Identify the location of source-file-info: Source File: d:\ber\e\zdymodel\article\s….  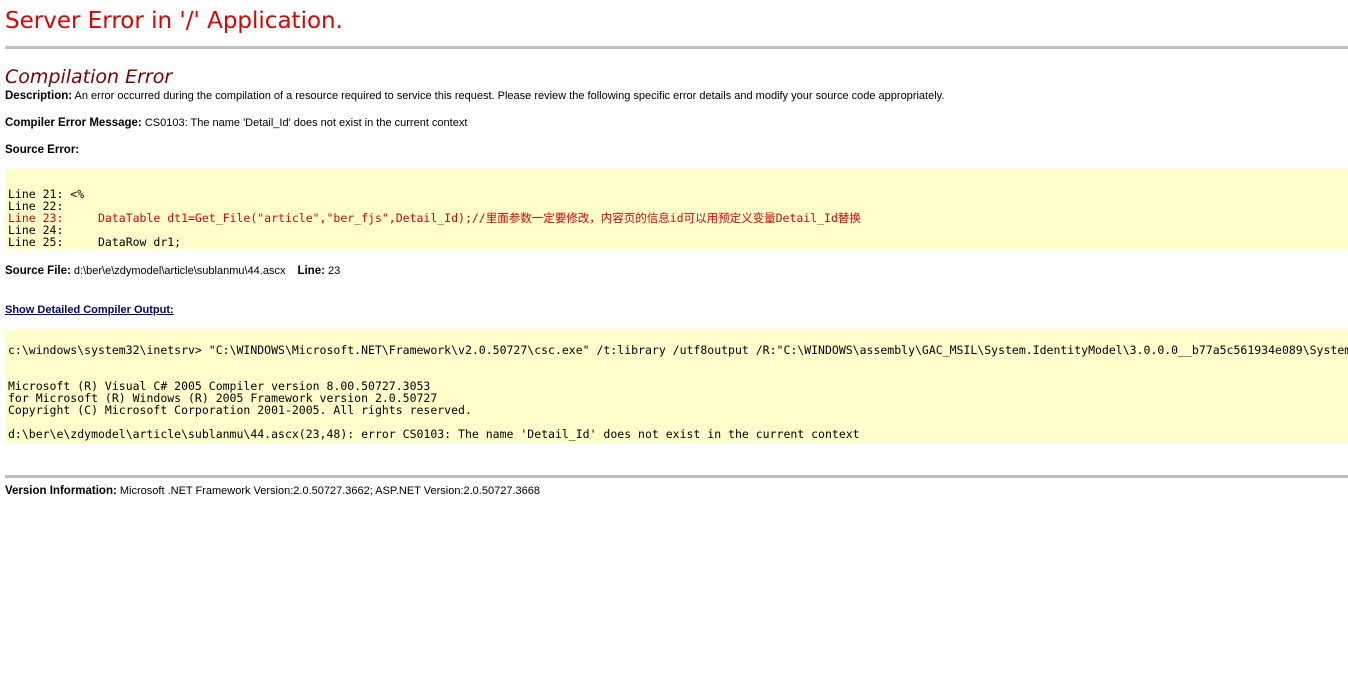
(172, 271).